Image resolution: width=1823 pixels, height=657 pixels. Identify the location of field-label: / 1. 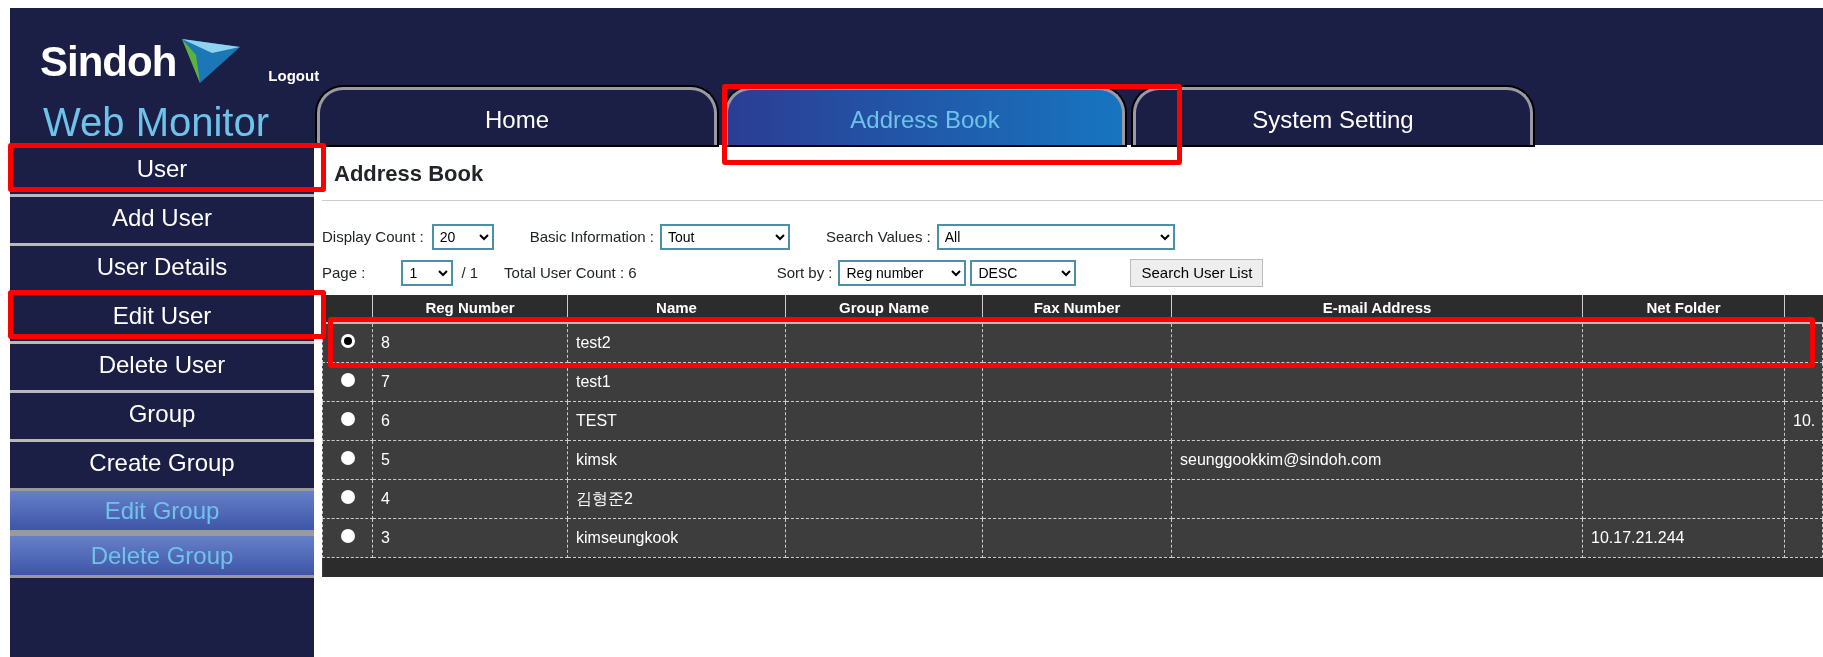
(470, 272).